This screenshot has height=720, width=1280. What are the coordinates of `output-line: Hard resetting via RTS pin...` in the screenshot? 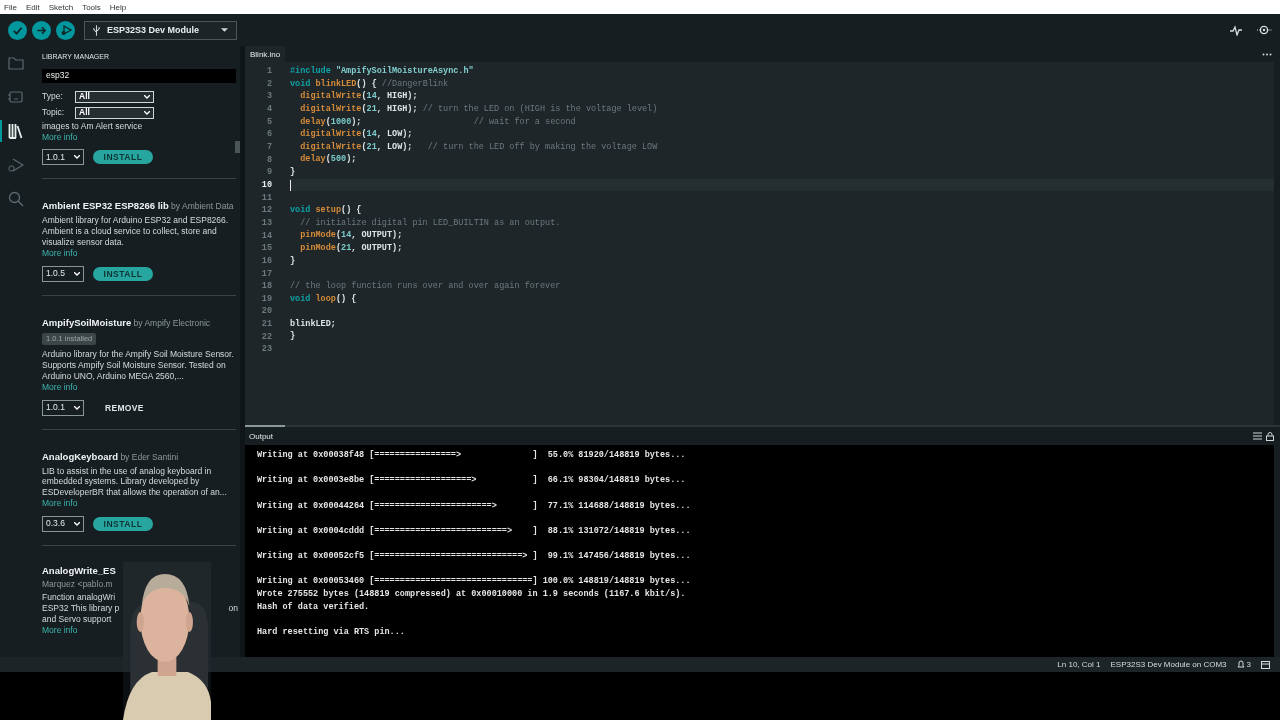 It's located at (331, 632).